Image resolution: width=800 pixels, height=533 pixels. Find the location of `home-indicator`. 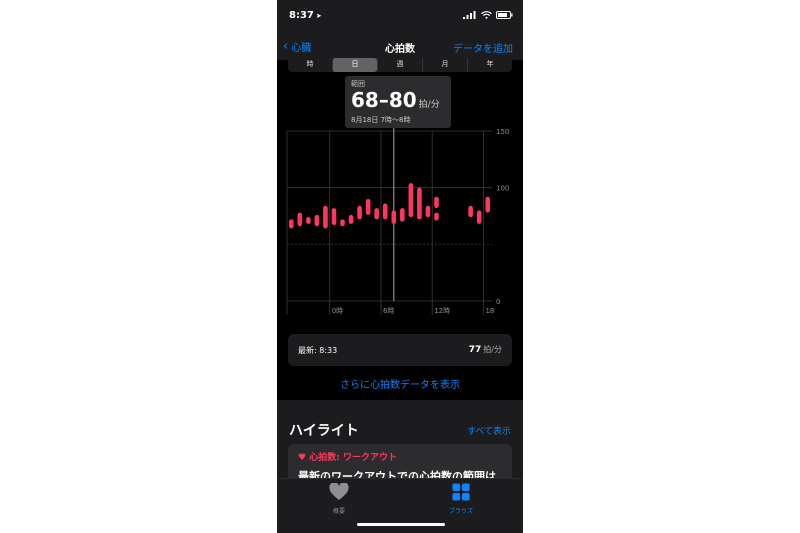

home-indicator is located at coordinates (401, 524).